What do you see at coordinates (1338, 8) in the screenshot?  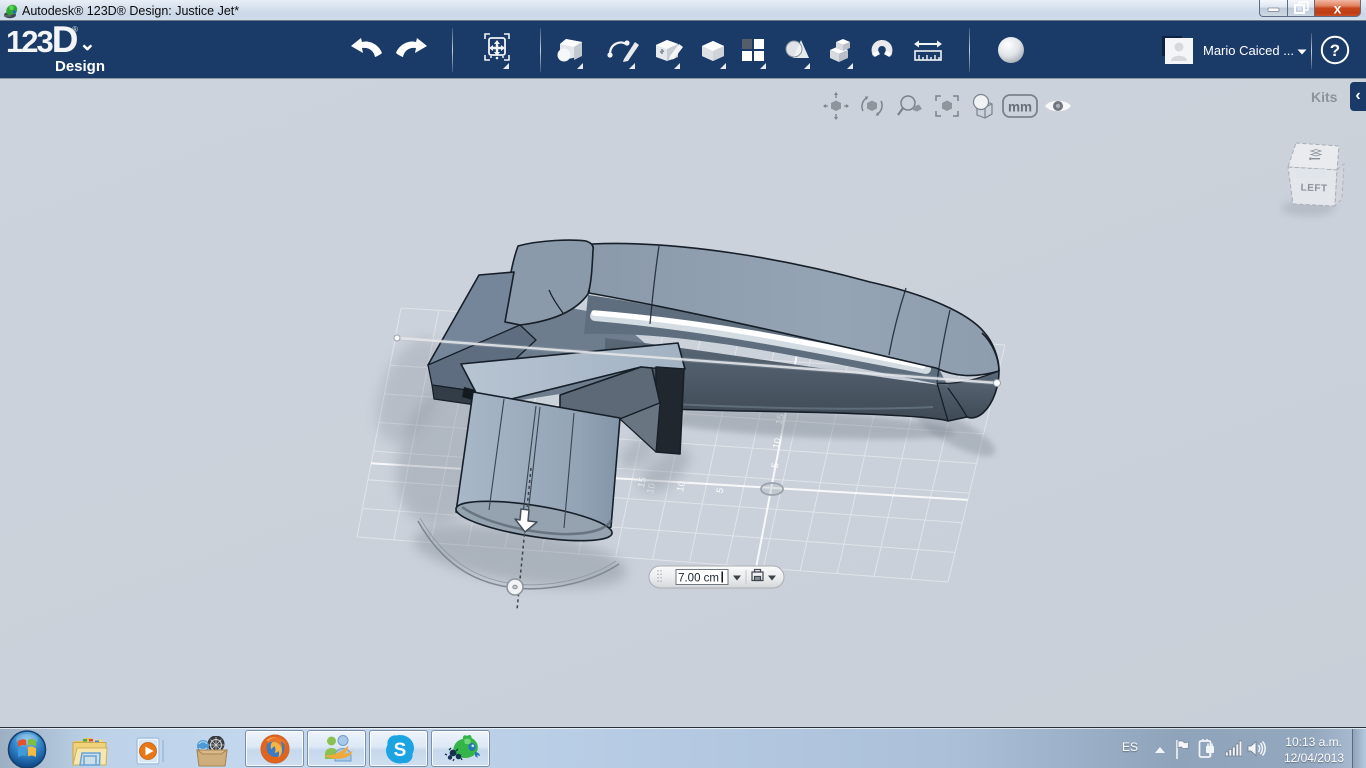 I see `svg-text: x` at bounding box center [1338, 8].